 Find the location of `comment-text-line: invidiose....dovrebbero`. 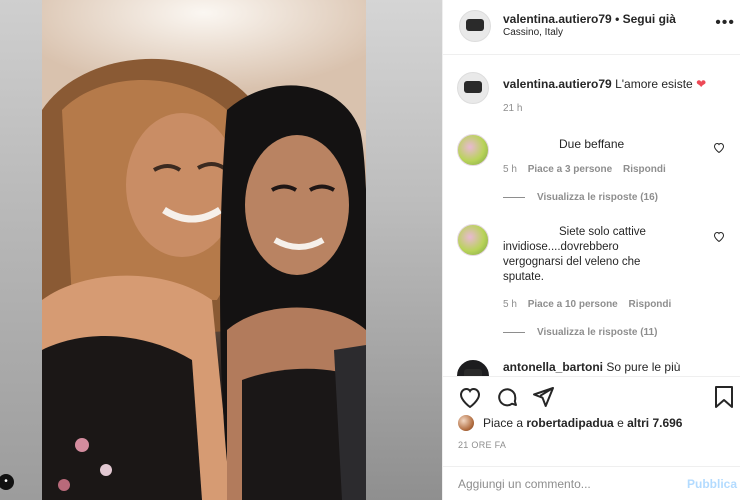

comment-text-line: invidiose....dovrebbero is located at coordinates (561, 247).